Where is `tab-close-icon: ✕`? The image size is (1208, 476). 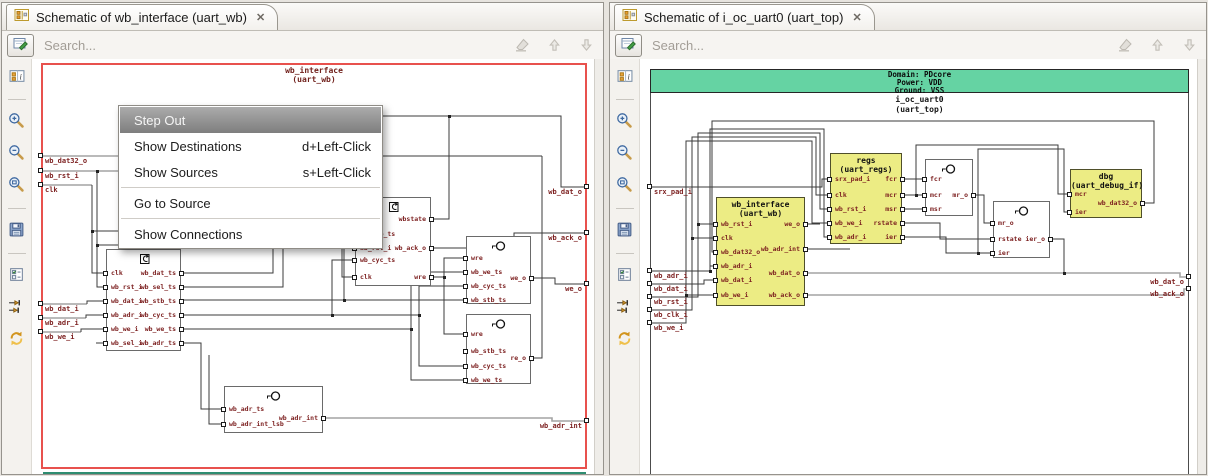 tab-close-icon: ✕ is located at coordinates (856, 17).